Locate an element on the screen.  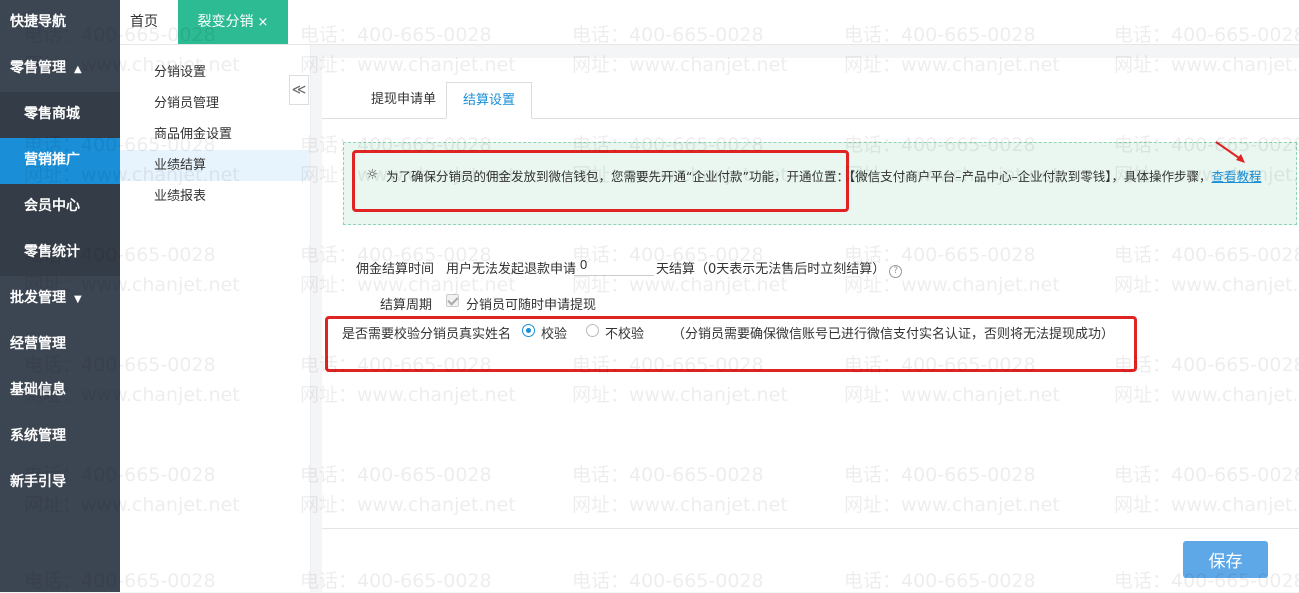
tab-label: 提现申请单 is located at coordinates (404, 99).